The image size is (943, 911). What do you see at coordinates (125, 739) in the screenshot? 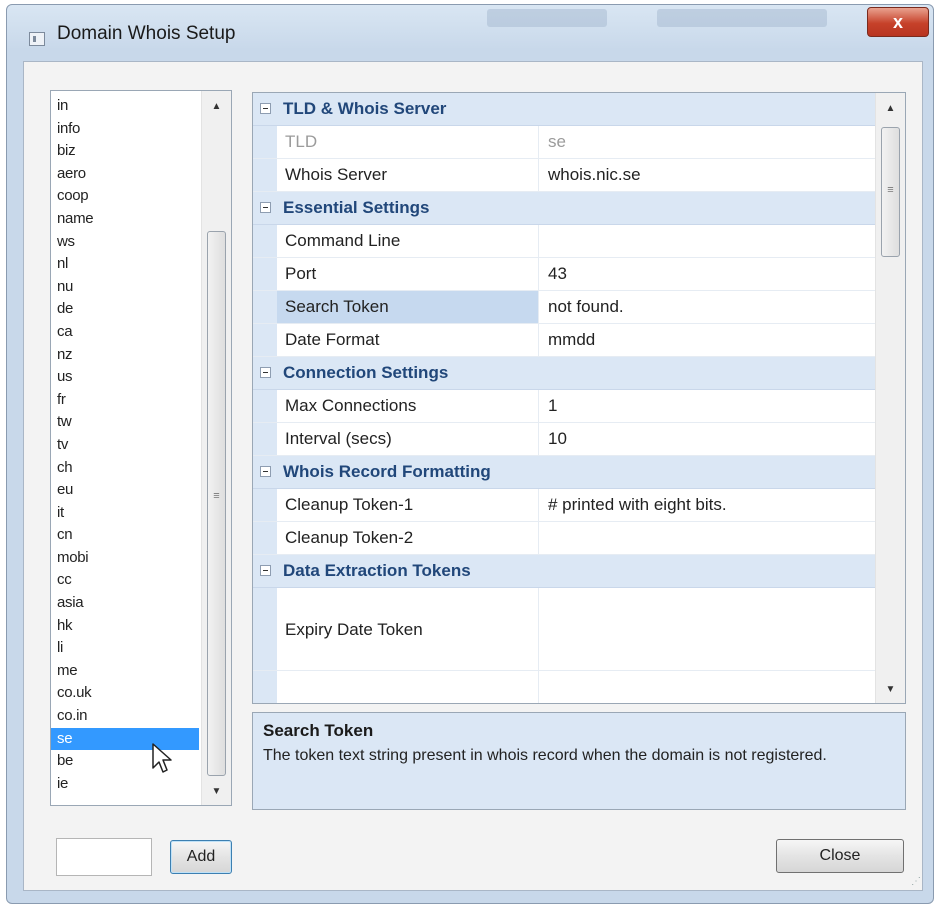
I see `tld-list-item: se` at bounding box center [125, 739].